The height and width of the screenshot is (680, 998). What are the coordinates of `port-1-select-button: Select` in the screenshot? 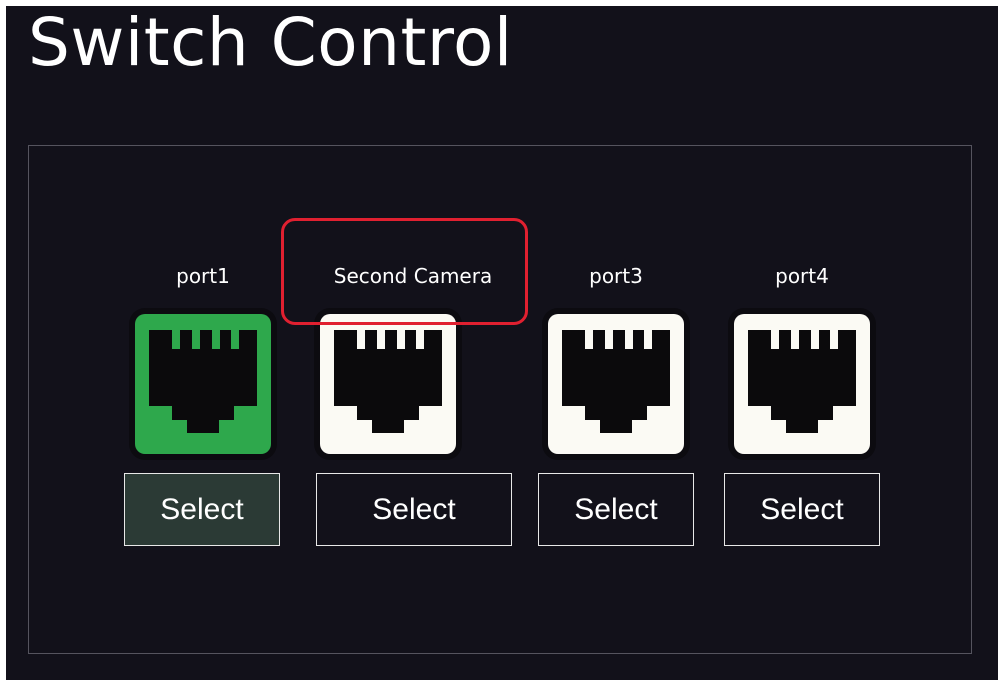 It's located at (202, 509).